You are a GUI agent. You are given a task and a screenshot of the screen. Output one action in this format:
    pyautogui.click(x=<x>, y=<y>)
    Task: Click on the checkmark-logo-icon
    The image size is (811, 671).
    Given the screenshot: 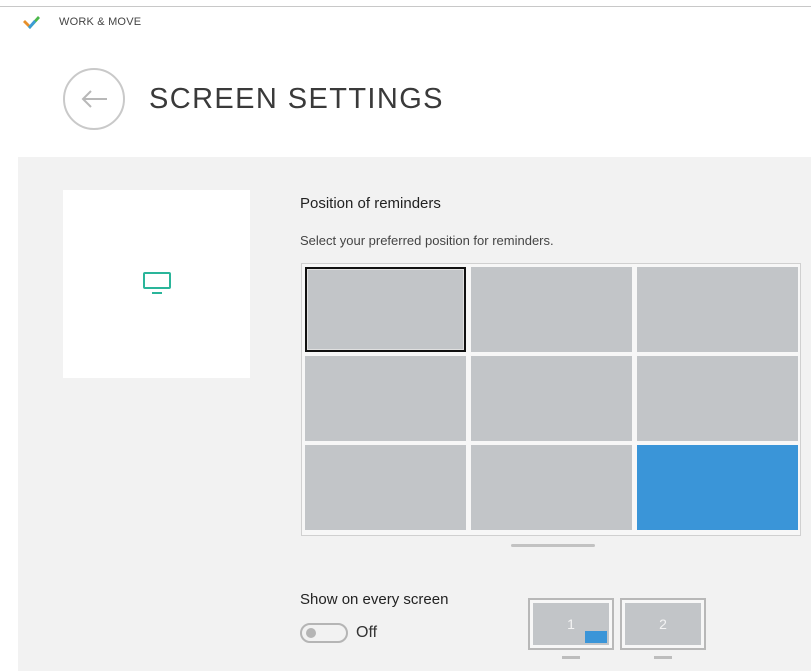 What is the action you would take?
    pyautogui.click(x=31, y=22)
    